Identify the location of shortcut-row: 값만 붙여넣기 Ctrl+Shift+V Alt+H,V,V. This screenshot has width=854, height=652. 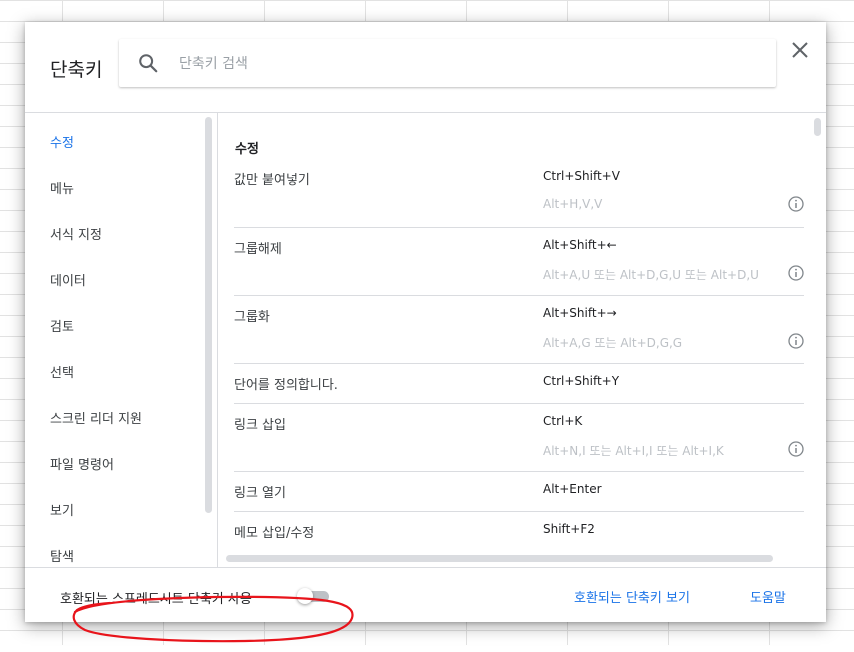
(519, 193).